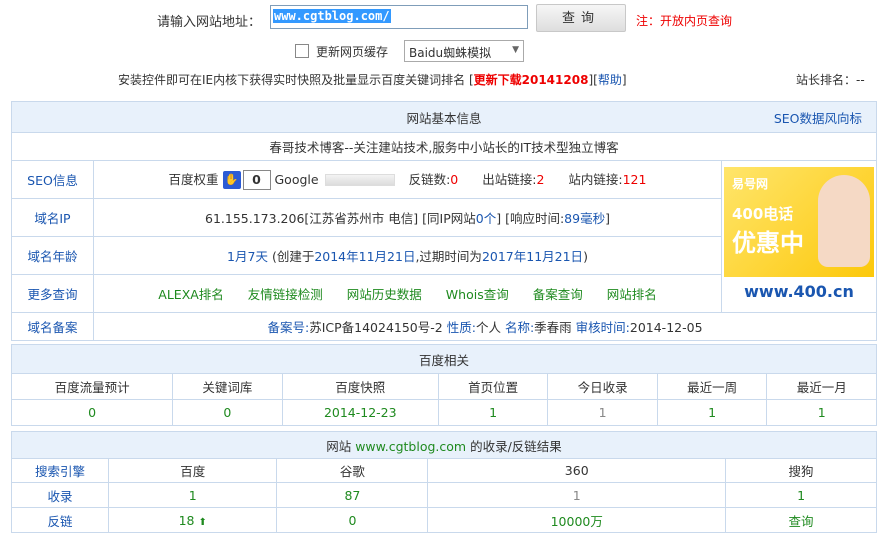  Describe the element at coordinates (360, 386) in the screenshot. I see `baidu-header: 百度快照` at that location.